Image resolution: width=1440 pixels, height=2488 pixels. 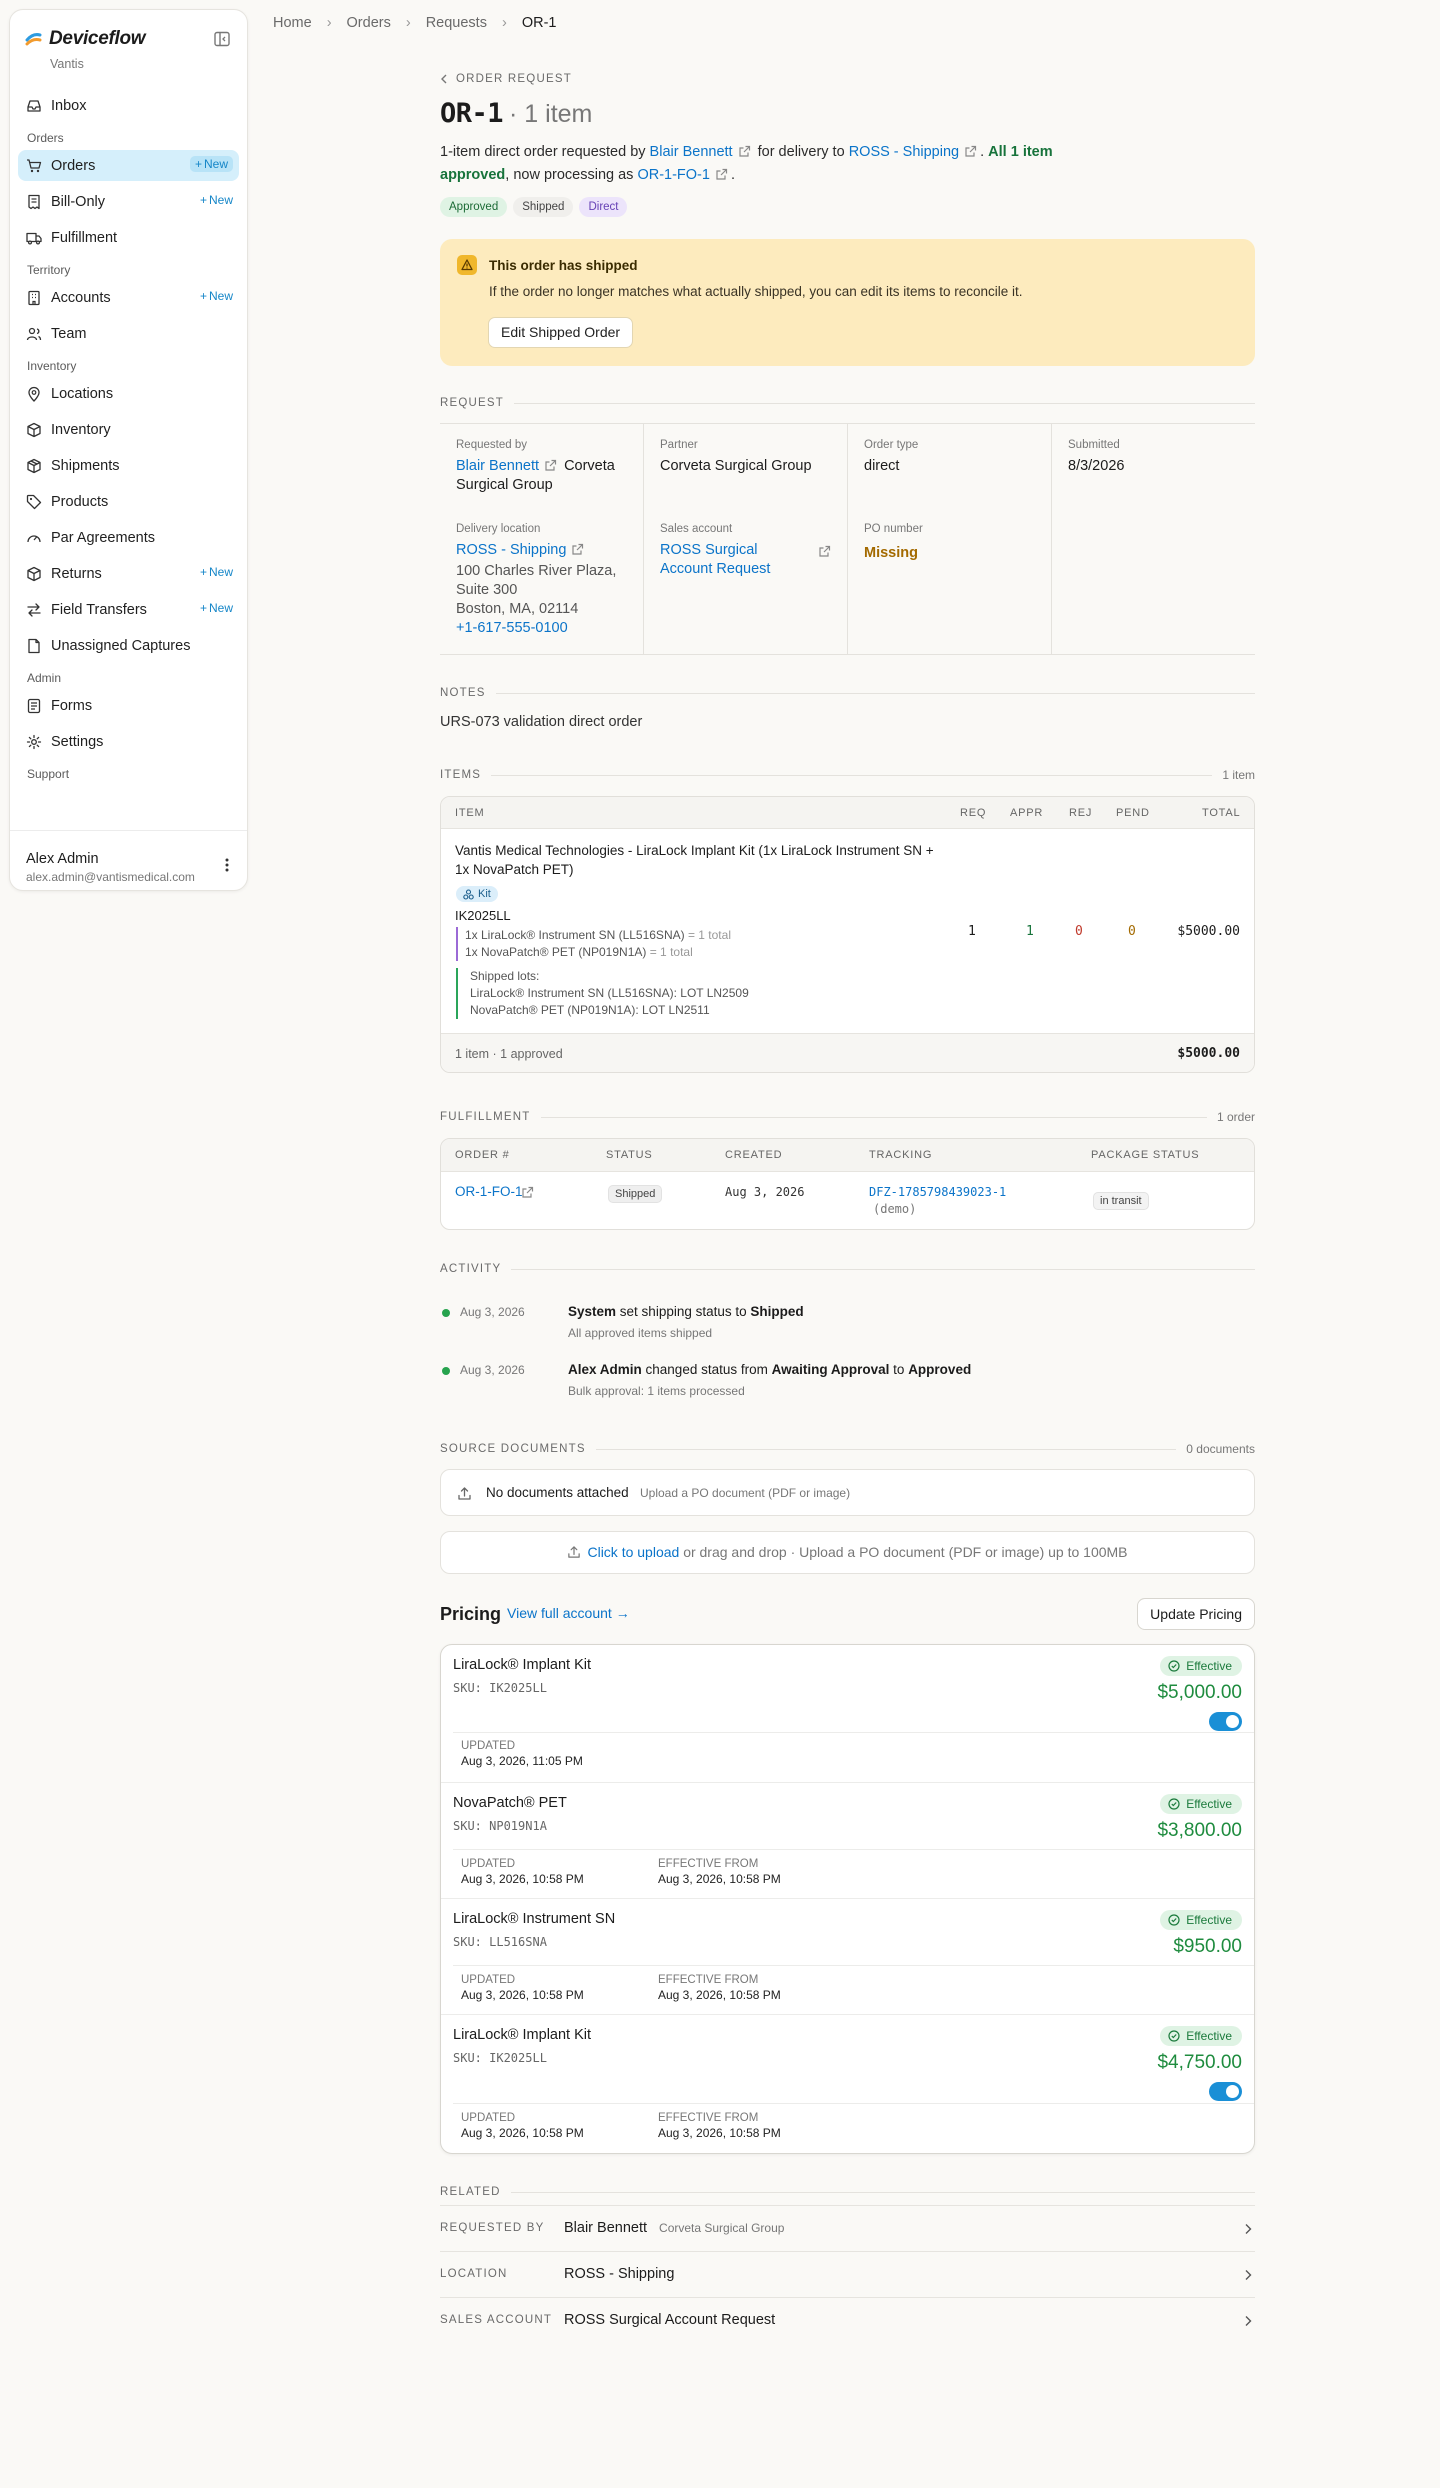 What do you see at coordinates (561, 332) in the screenshot?
I see `edit-shipped-order-button: Edit Shipped Order` at bounding box center [561, 332].